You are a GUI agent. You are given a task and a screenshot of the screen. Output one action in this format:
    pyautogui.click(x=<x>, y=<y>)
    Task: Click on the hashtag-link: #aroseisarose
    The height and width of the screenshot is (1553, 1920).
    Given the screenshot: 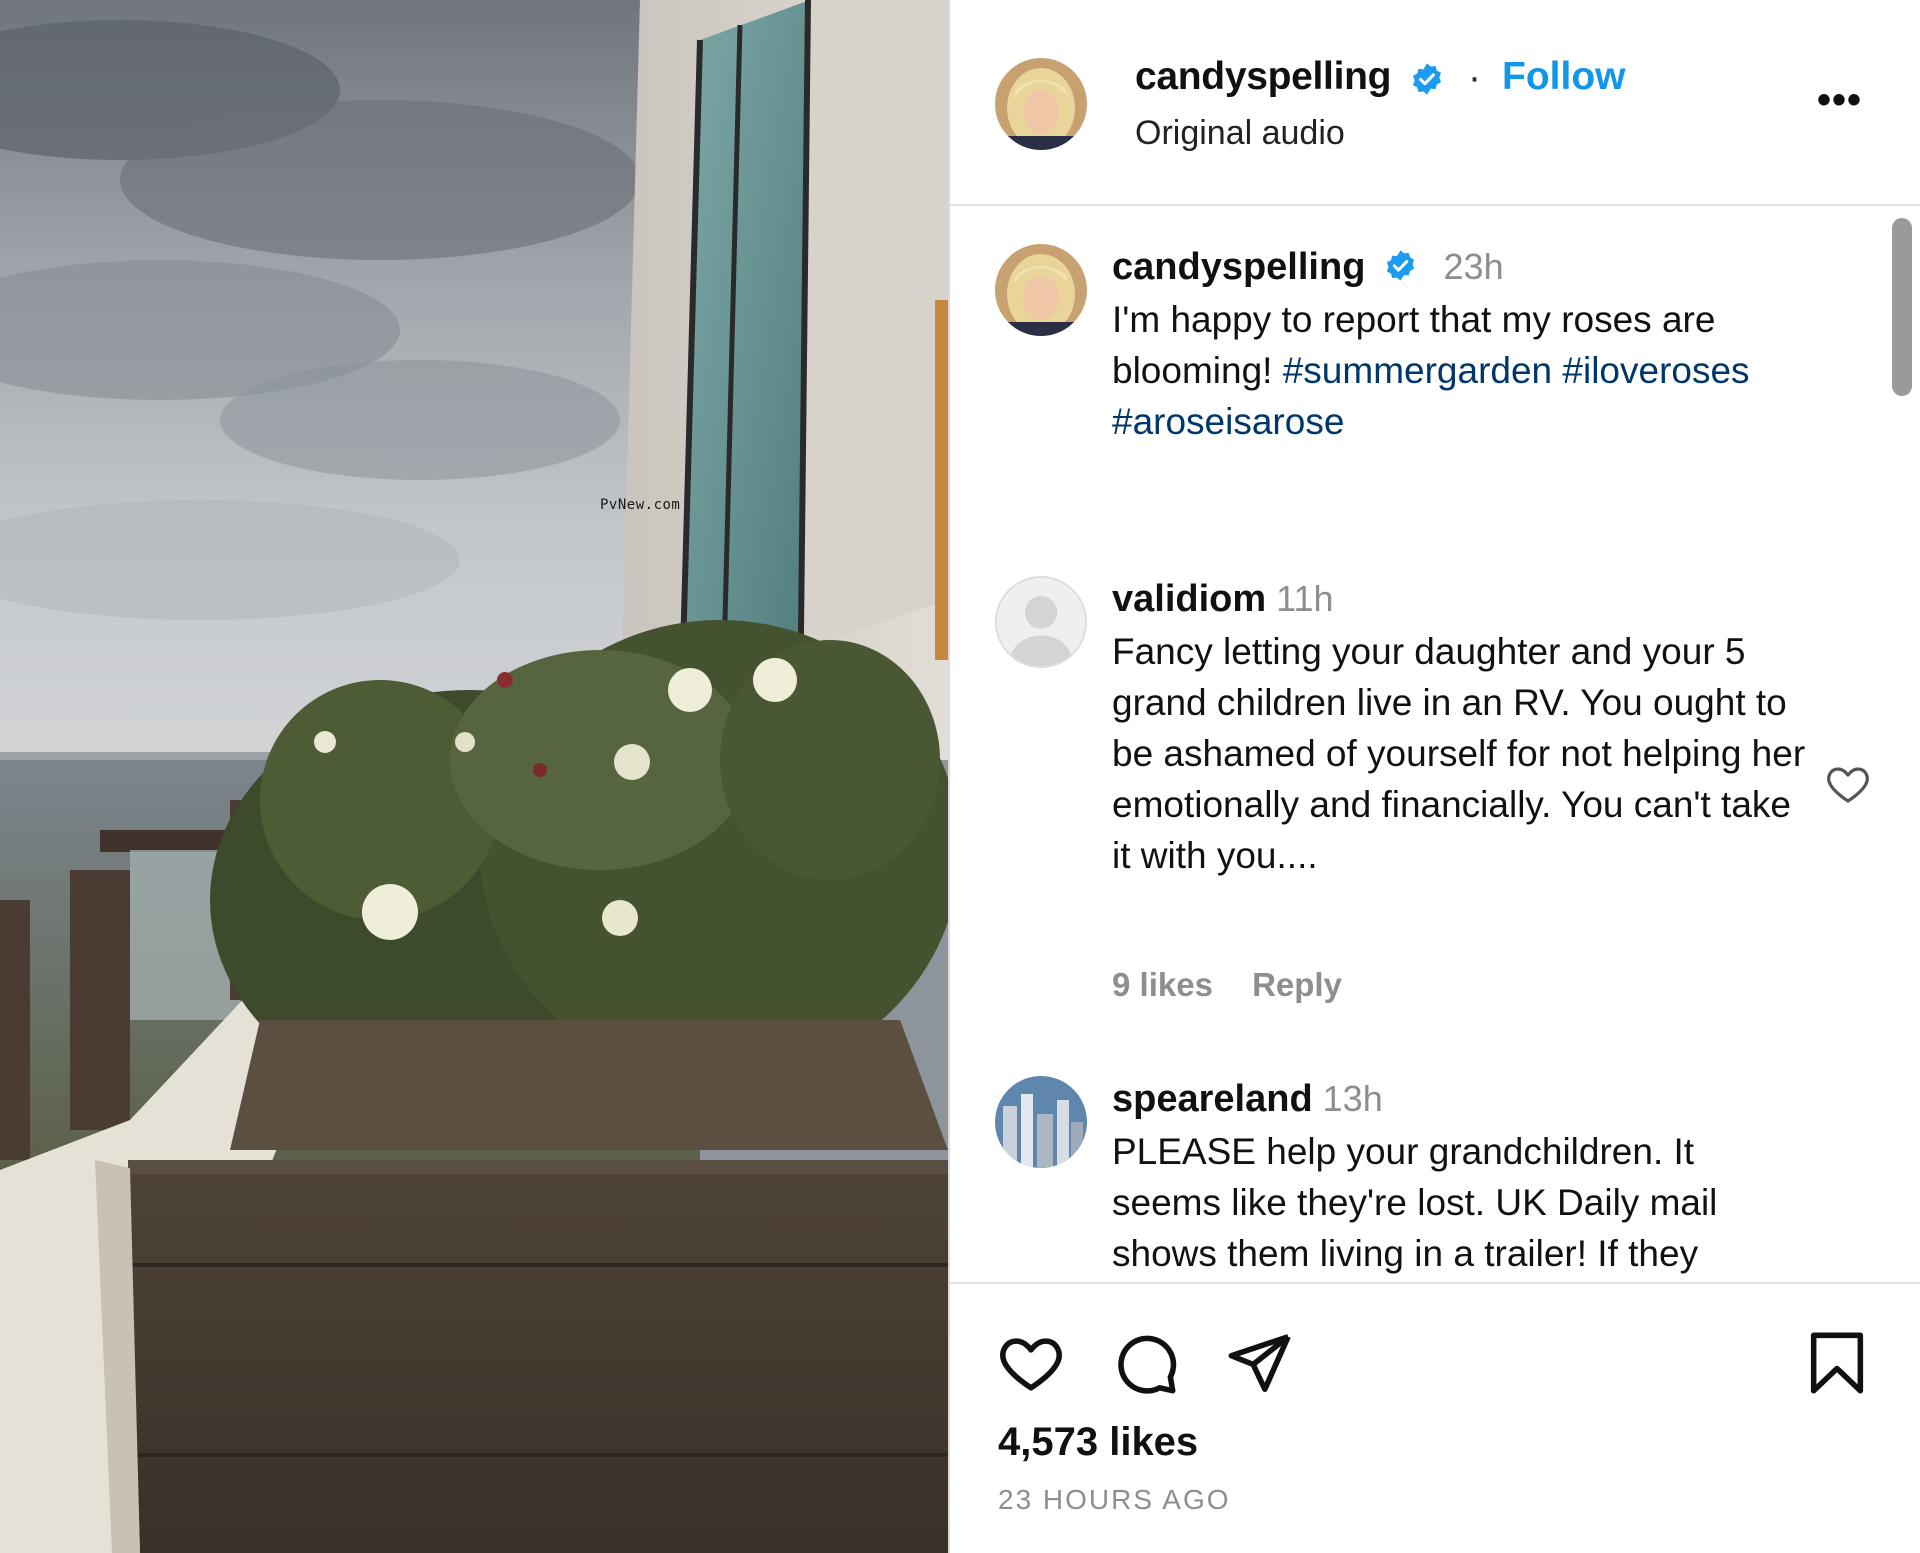 What is the action you would take?
    pyautogui.click(x=1228, y=421)
    